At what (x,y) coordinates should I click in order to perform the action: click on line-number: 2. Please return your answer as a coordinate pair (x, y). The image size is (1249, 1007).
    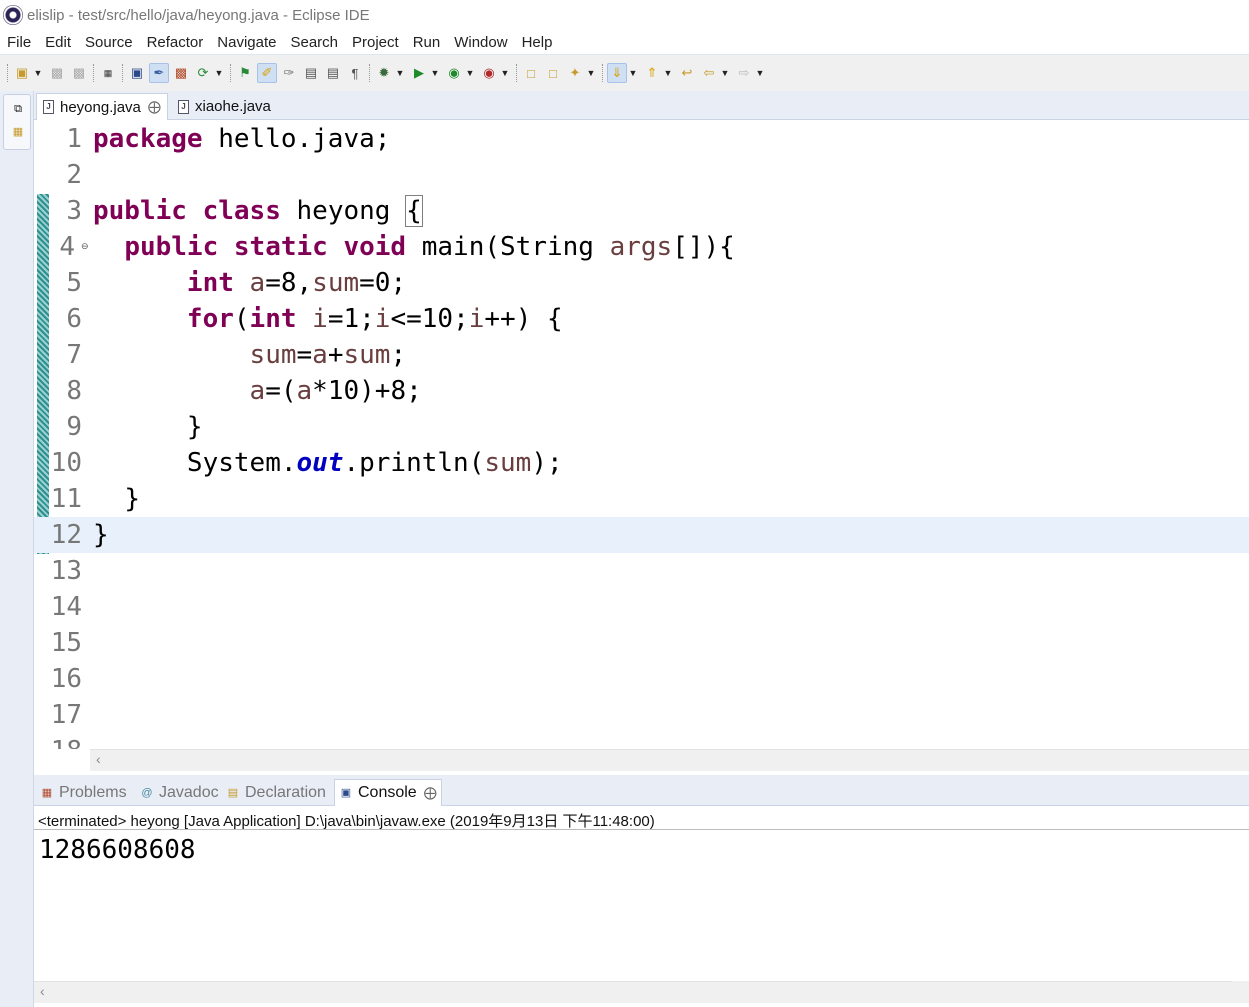
    Looking at the image, I should click on (74, 175).